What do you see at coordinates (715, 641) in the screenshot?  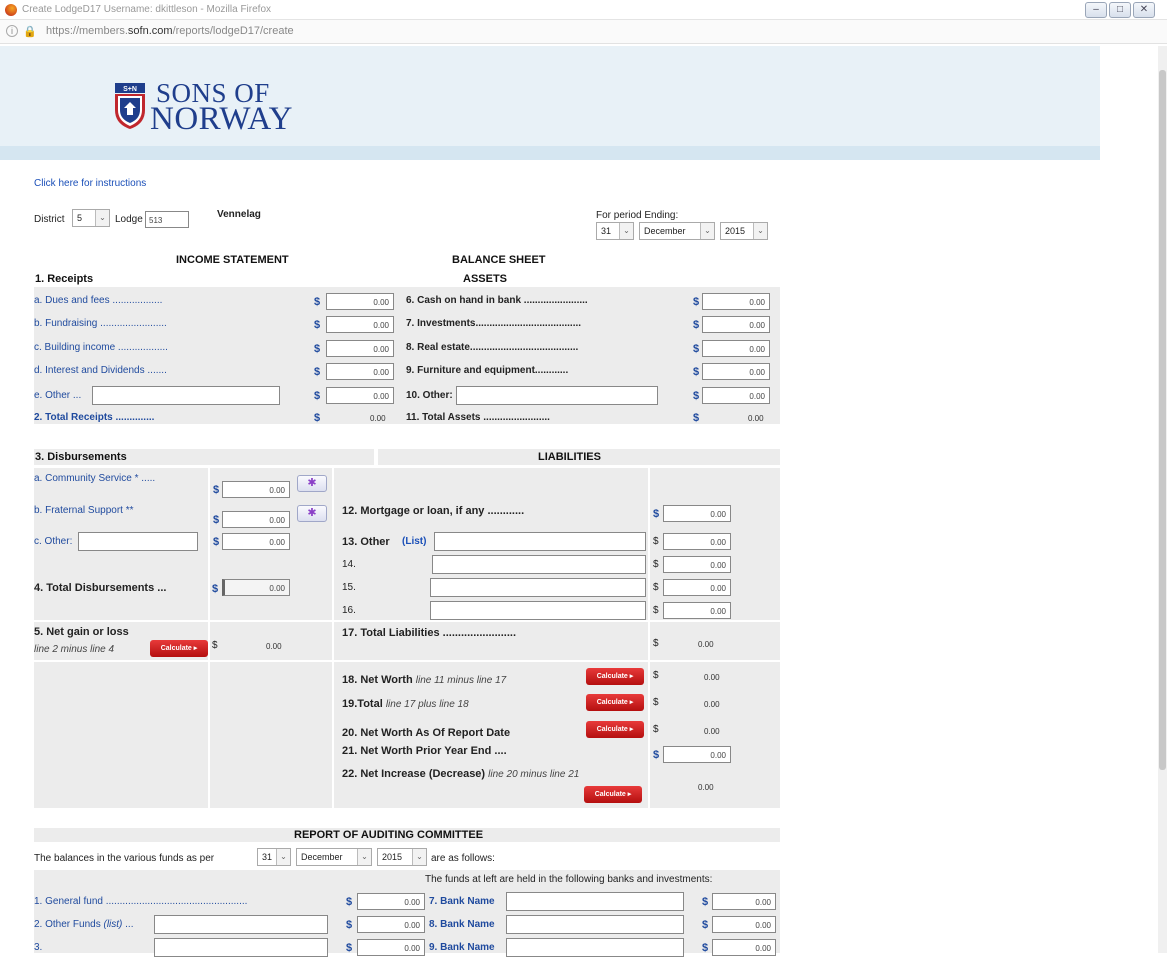 I see `total-liab-value-cell` at bounding box center [715, 641].